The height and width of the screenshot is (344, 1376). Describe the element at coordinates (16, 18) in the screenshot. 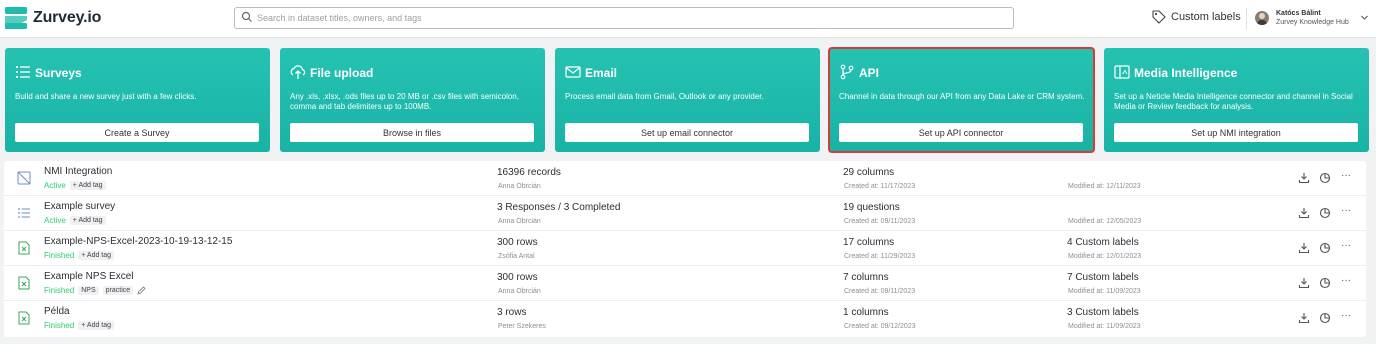

I see `zurvey-logo-icon` at that location.